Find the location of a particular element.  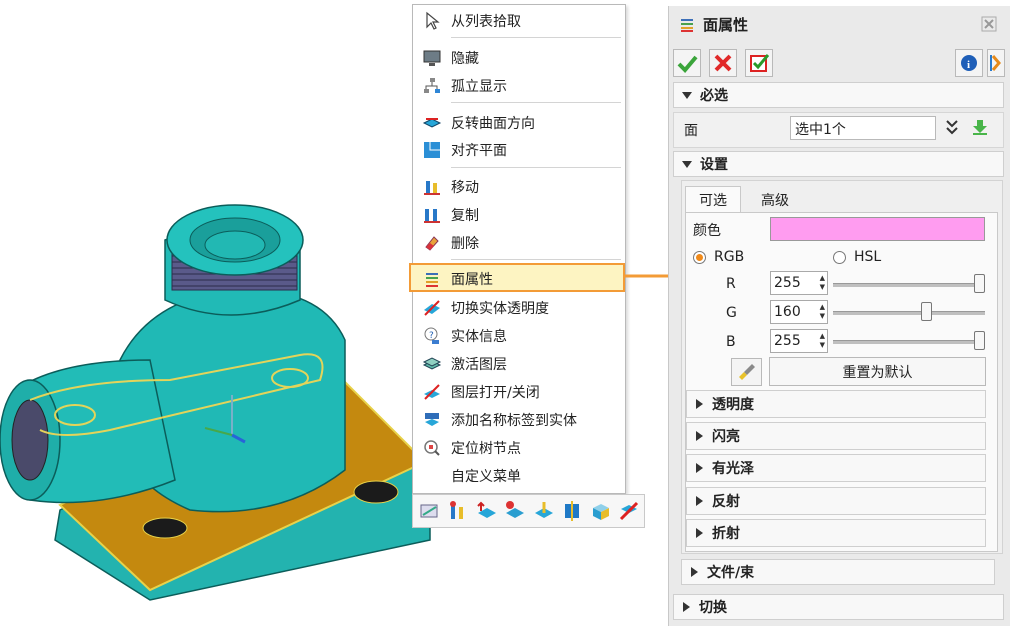

info-icon: ? is located at coordinates (432, 335).